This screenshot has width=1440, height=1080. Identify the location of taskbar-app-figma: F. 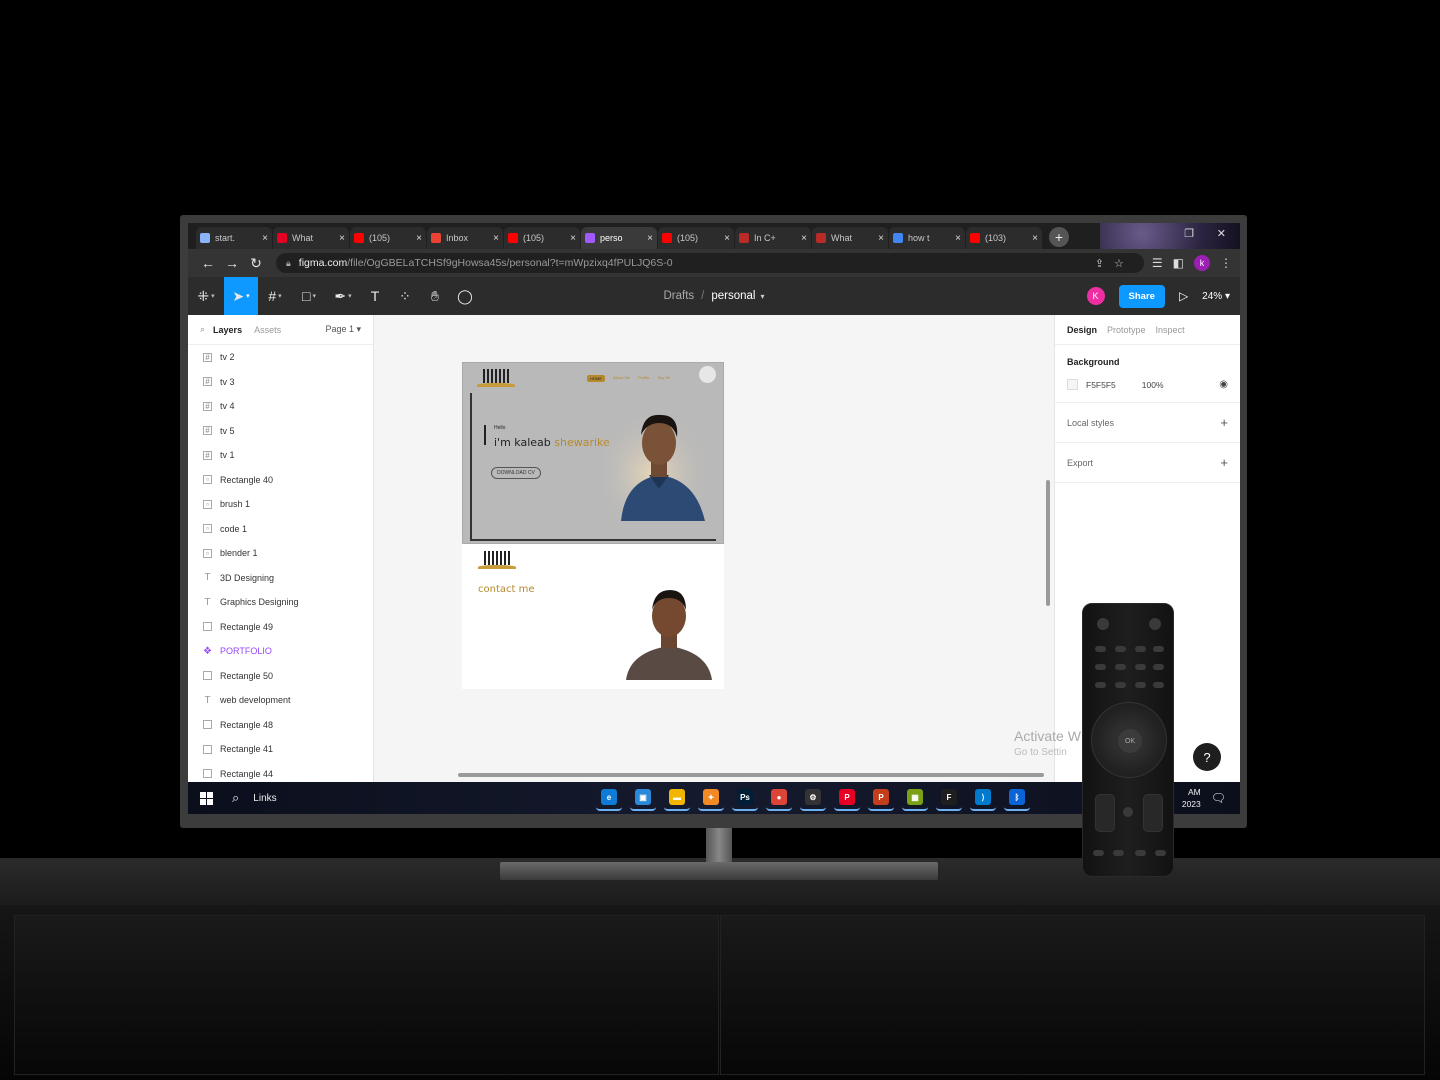
(949, 798).